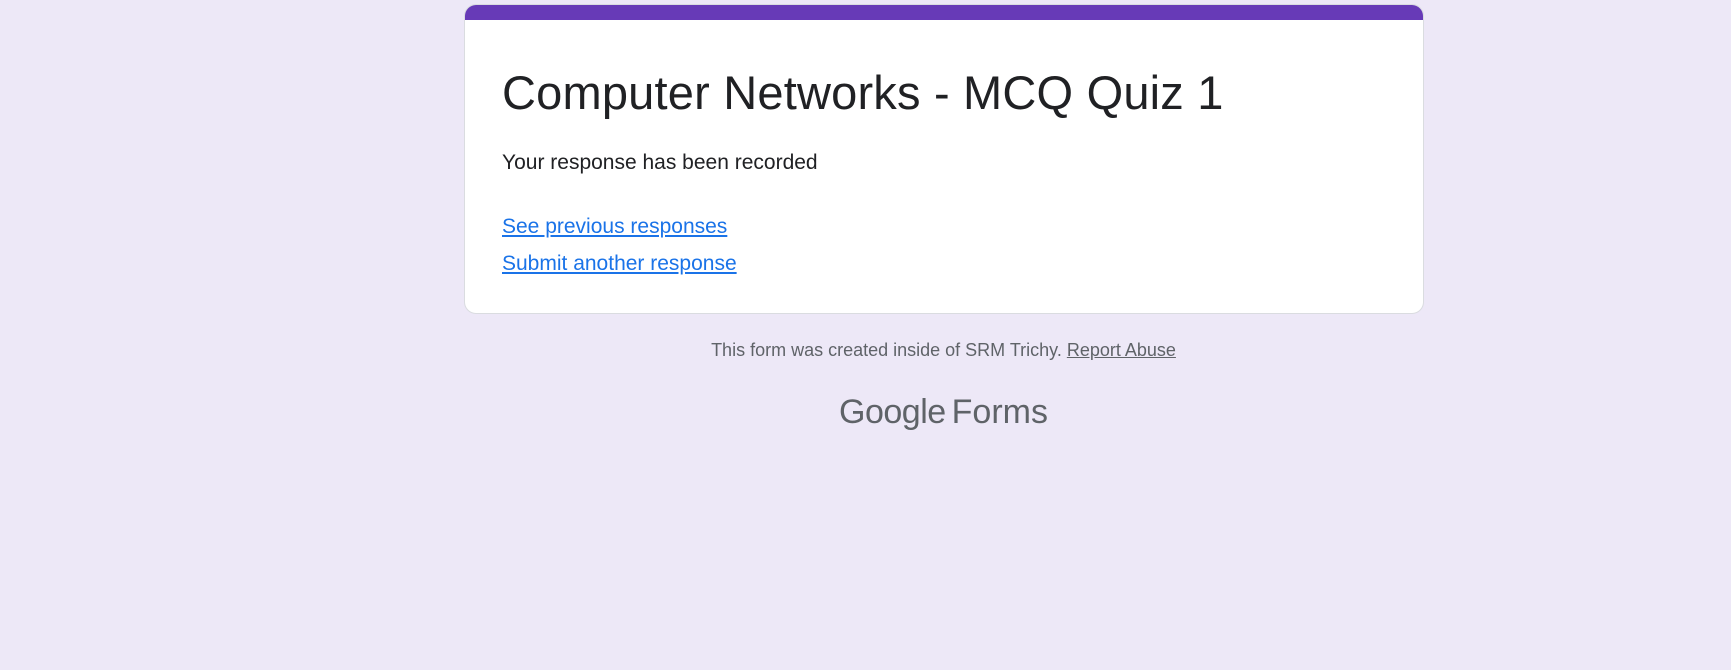 This screenshot has height=670, width=1731. What do you see at coordinates (892, 412) in the screenshot?
I see `brand-google-text: Google` at bounding box center [892, 412].